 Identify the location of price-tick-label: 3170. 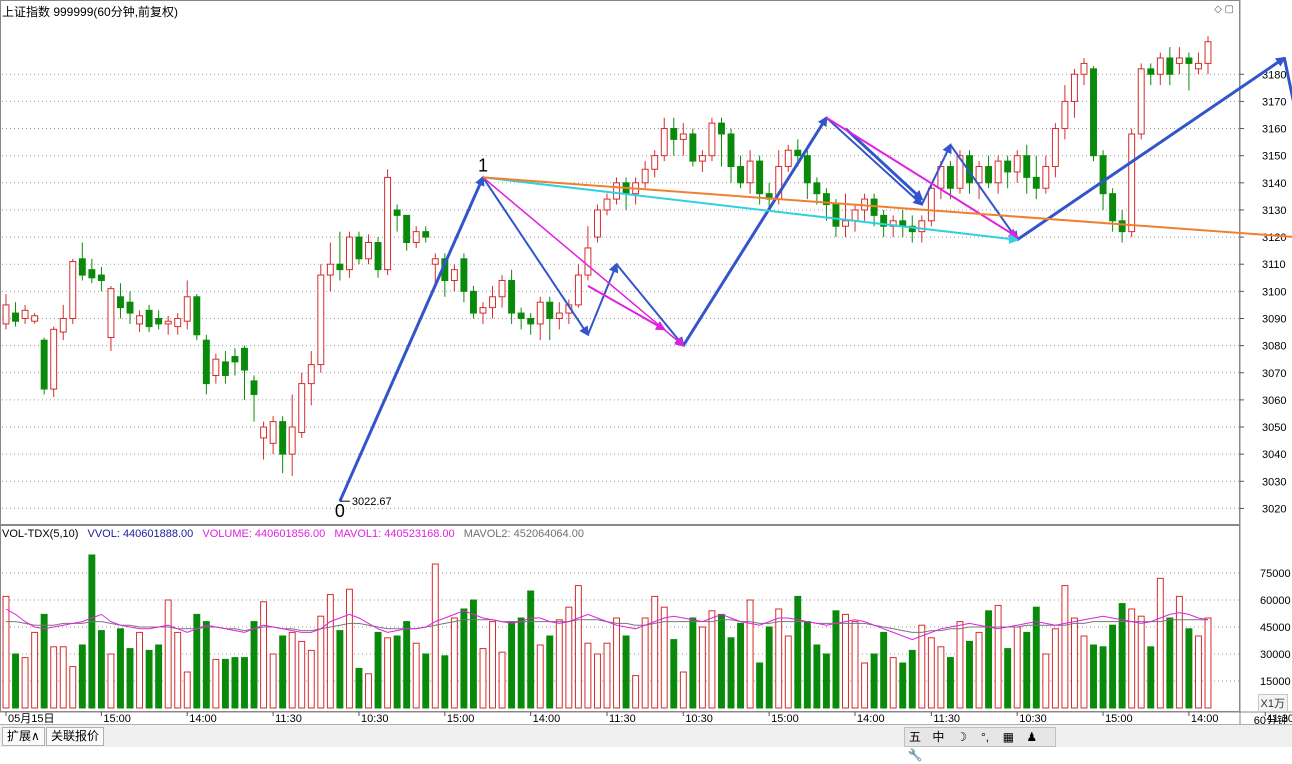
(1274, 102).